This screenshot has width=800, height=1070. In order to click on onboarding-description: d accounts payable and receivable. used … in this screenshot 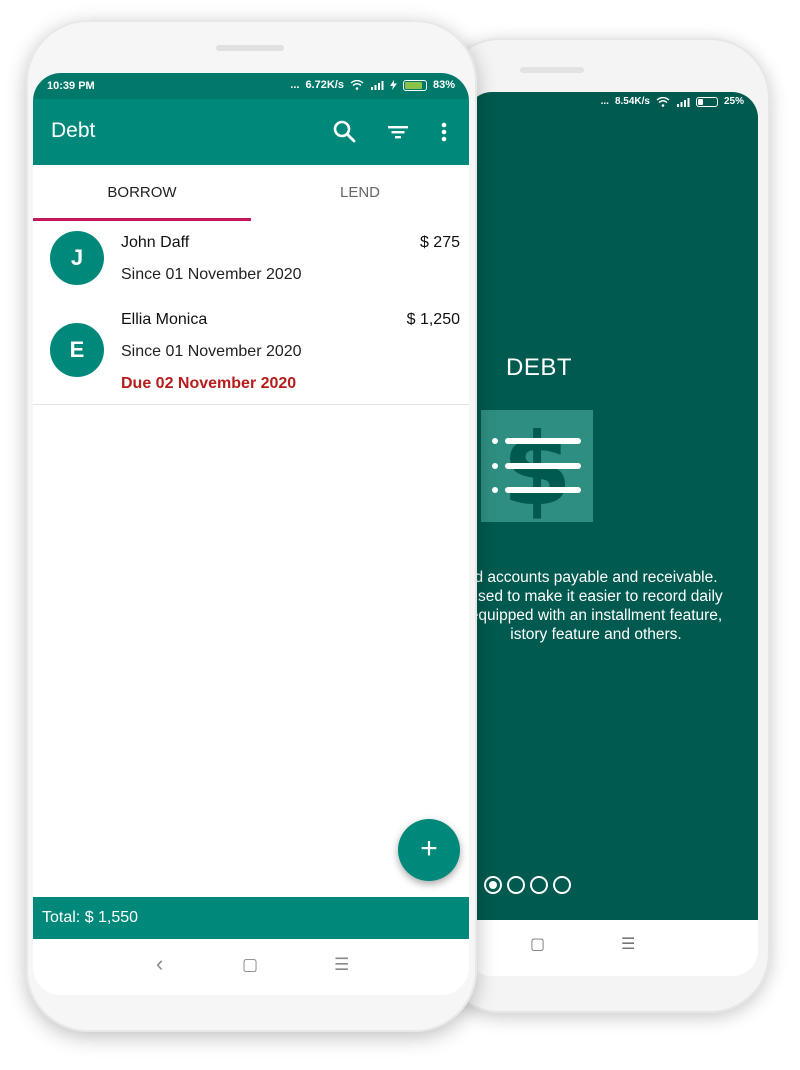, I will do `click(606, 606)`.